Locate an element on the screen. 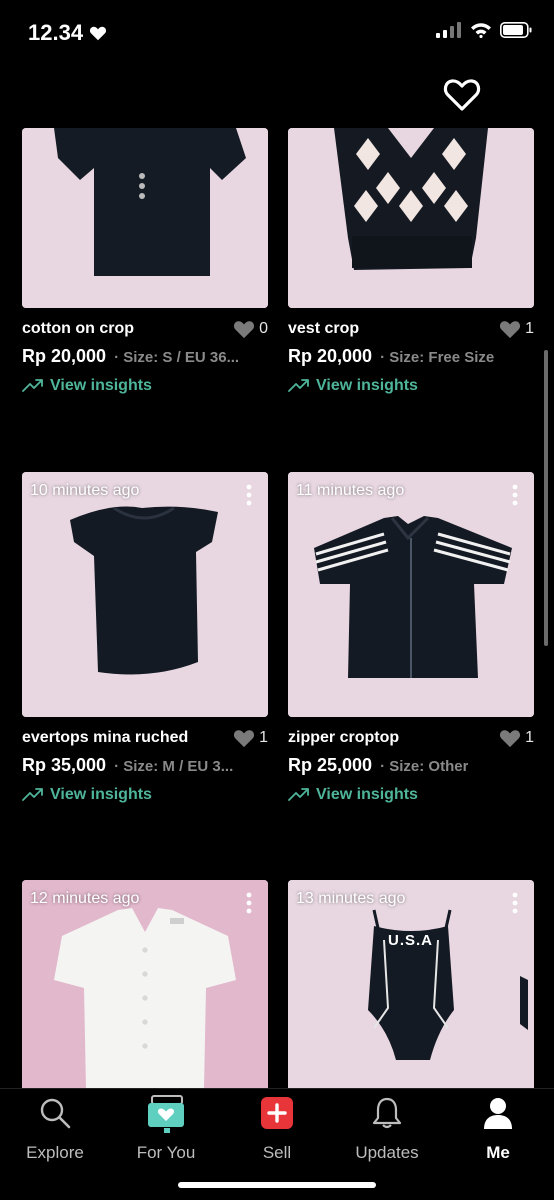  sell-plus-icon is located at coordinates (277, 1113).